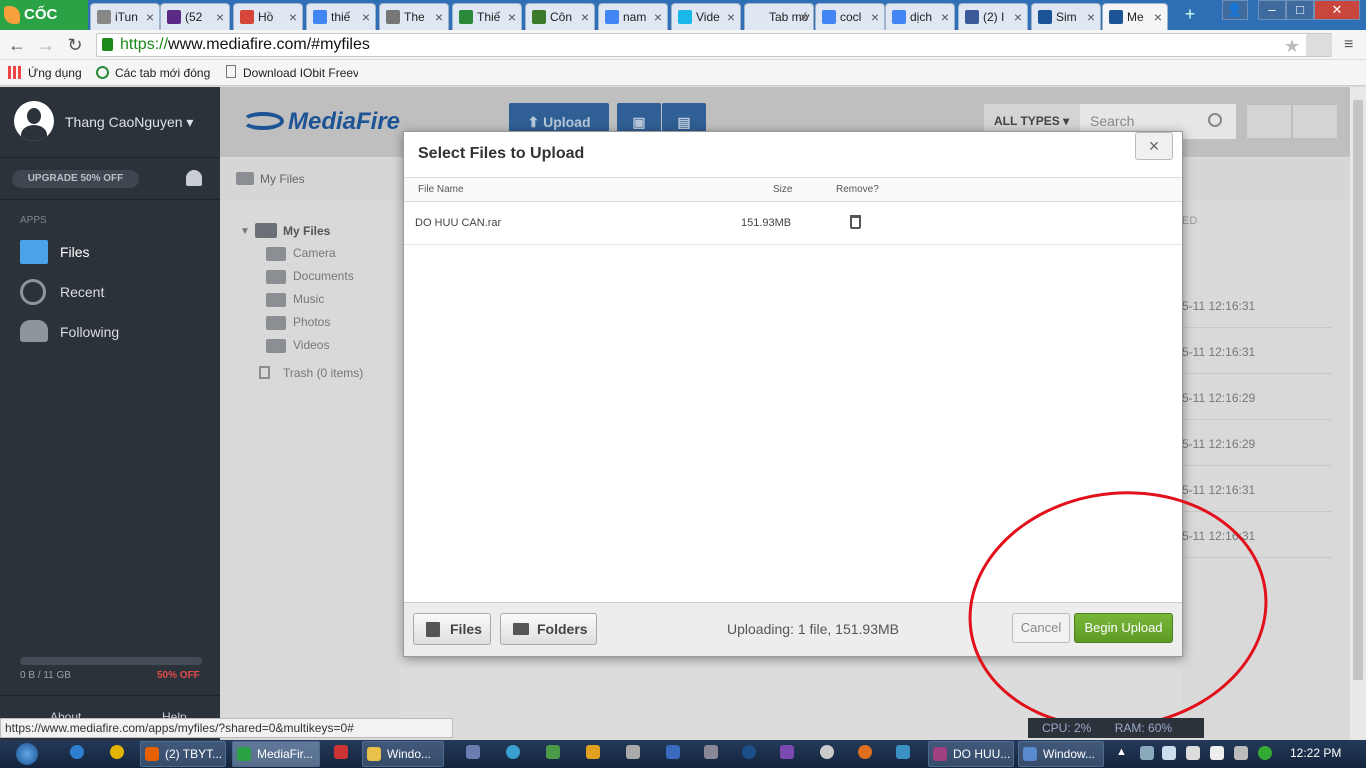 This screenshot has width=1366, height=768. Describe the element at coordinates (850, 16) in the screenshot. I see `browser-tab: cocl ×` at that location.